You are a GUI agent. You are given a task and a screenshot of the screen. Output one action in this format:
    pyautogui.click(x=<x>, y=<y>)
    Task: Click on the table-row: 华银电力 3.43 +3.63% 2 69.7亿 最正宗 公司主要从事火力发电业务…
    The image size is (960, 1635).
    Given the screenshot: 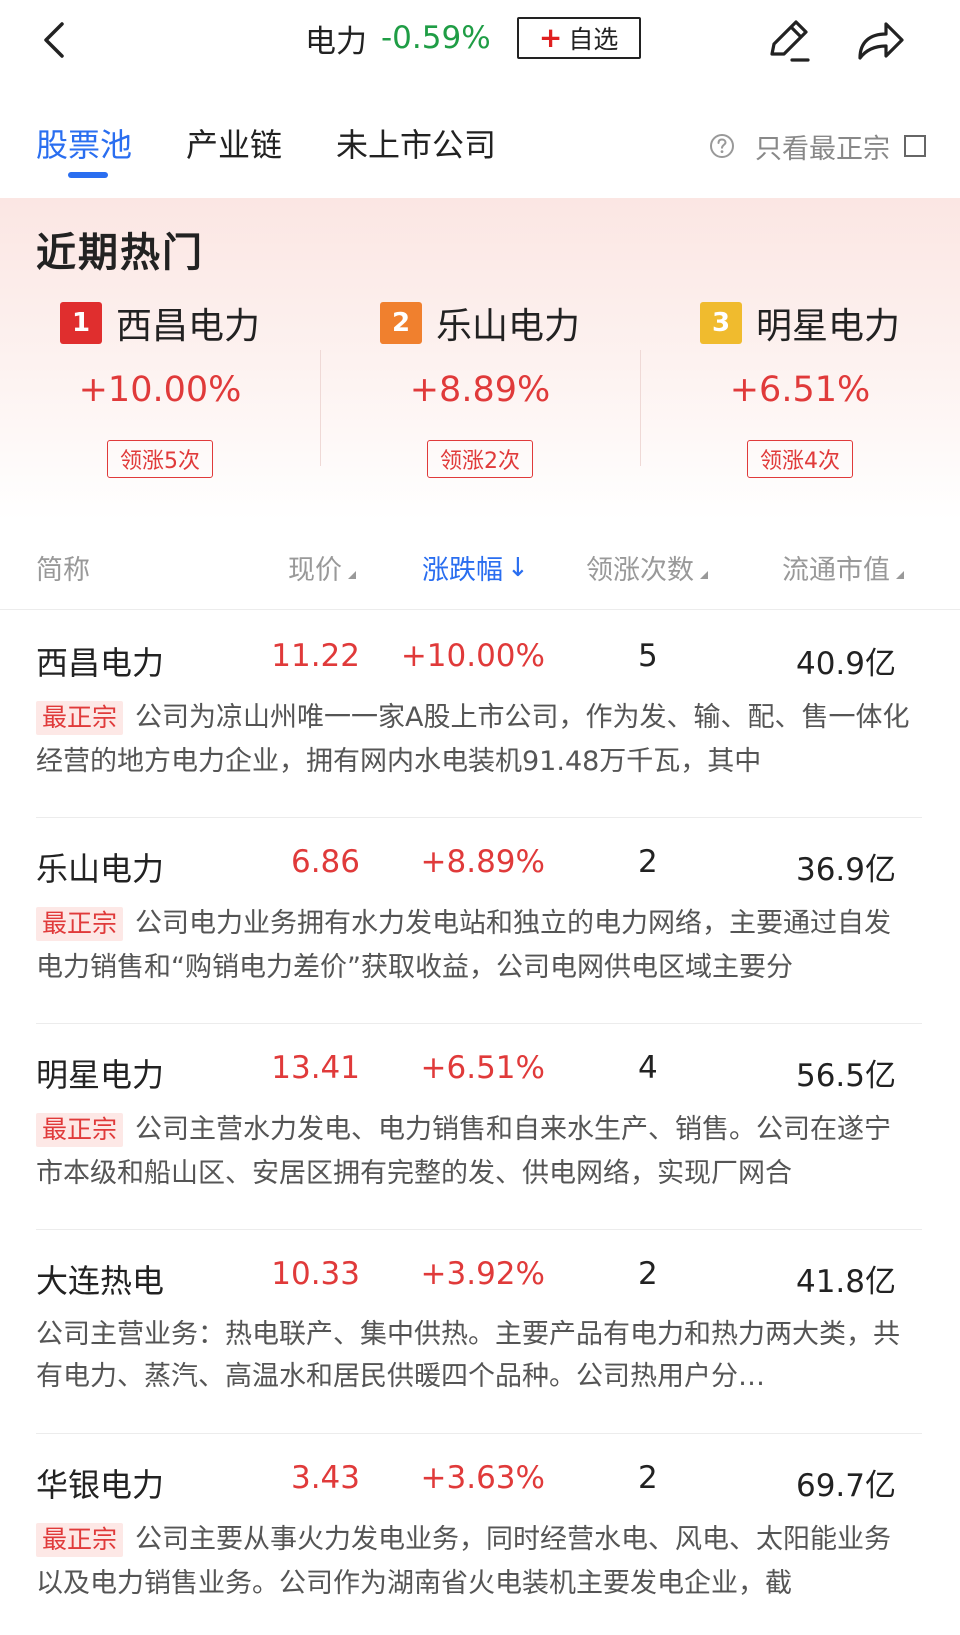 What is the action you would take?
    pyautogui.click(x=480, y=1534)
    